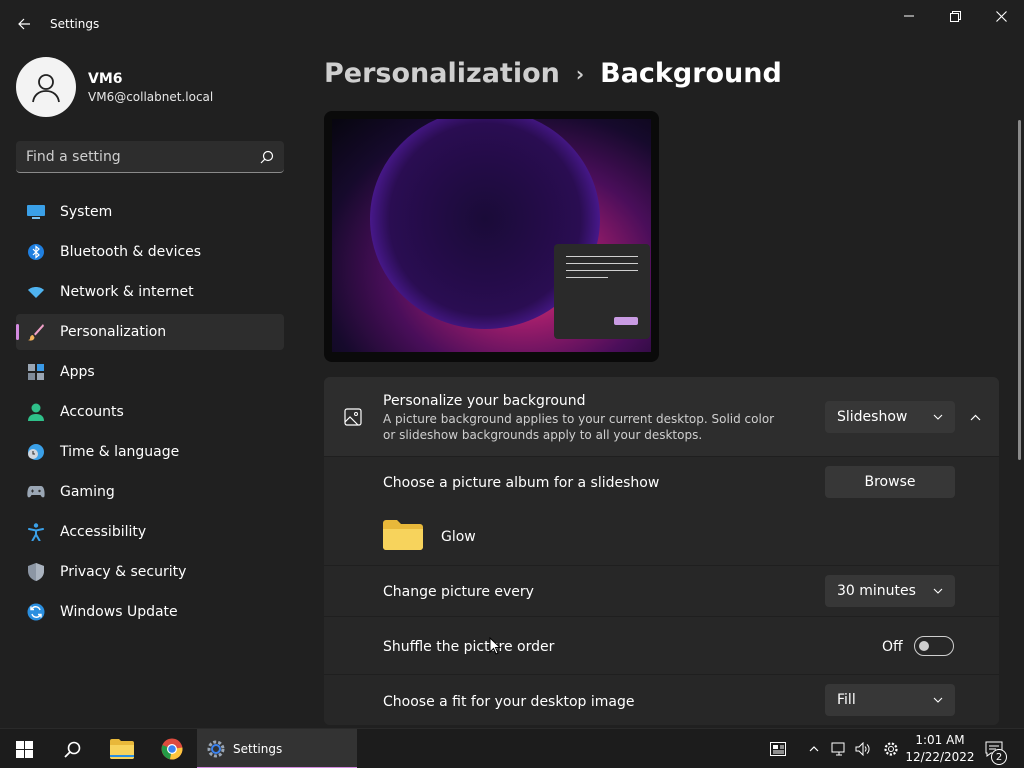 This screenshot has height=768, width=1024. Describe the element at coordinates (999, 757) in the screenshot. I see `notification-count-badge: 2` at that location.